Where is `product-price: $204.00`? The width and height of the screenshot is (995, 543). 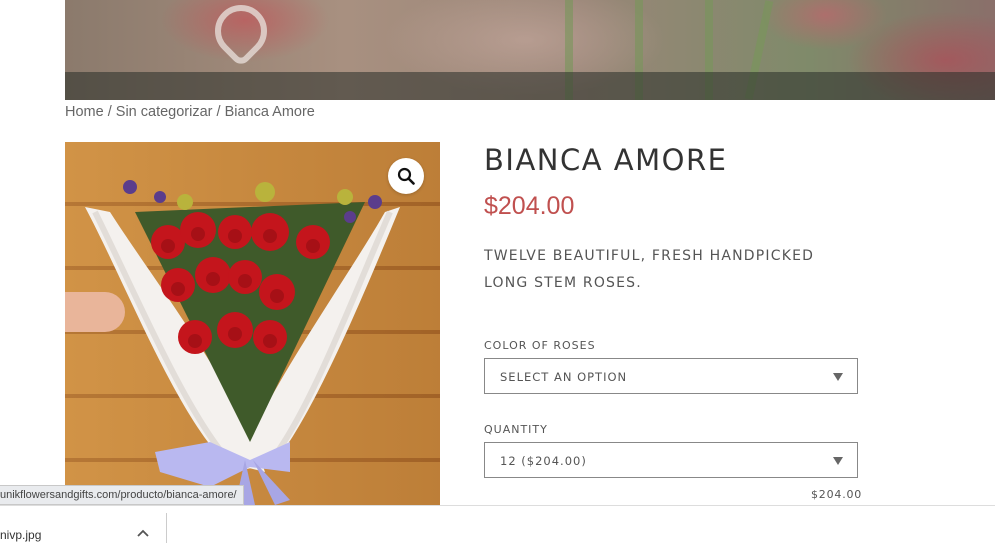
product-price: $204.00 is located at coordinates (529, 206).